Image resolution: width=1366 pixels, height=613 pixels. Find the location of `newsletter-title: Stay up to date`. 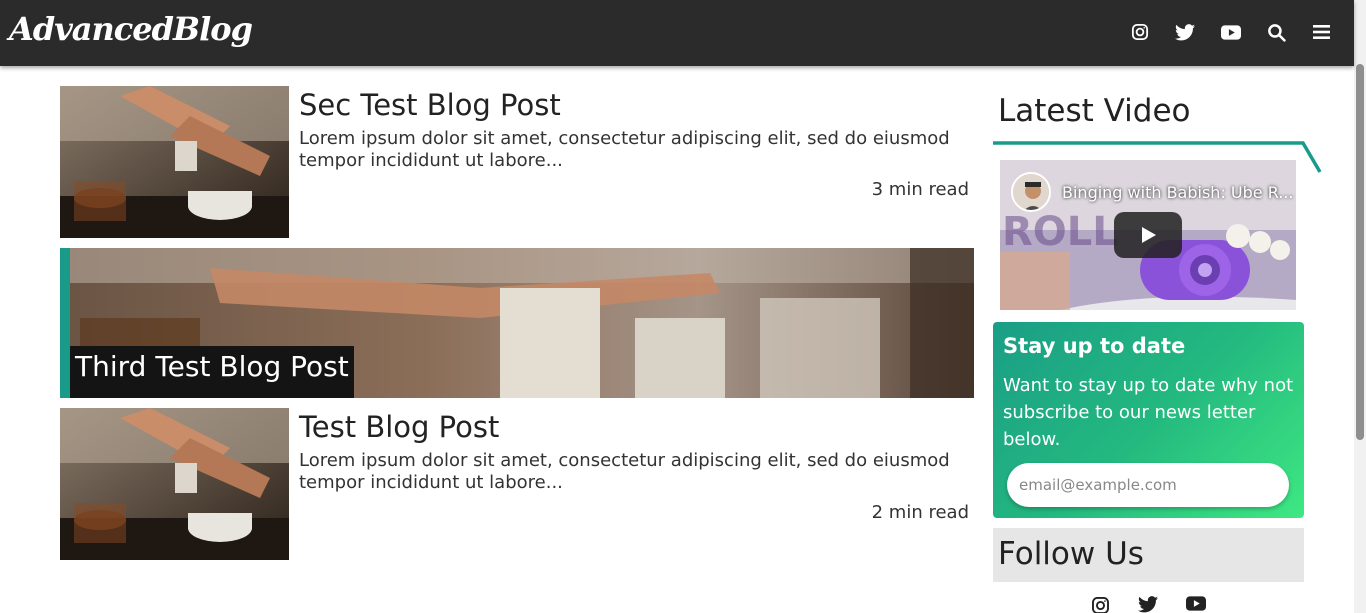

newsletter-title: Stay up to date is located at coordinates (1094, 346).